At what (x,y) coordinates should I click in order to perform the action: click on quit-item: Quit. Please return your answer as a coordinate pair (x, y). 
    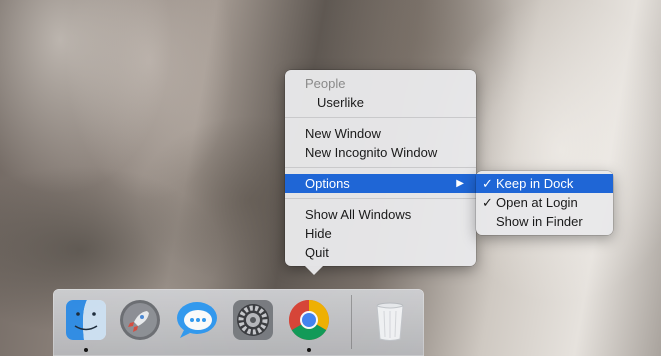
    Looking at the image, I should click on (380, 252).